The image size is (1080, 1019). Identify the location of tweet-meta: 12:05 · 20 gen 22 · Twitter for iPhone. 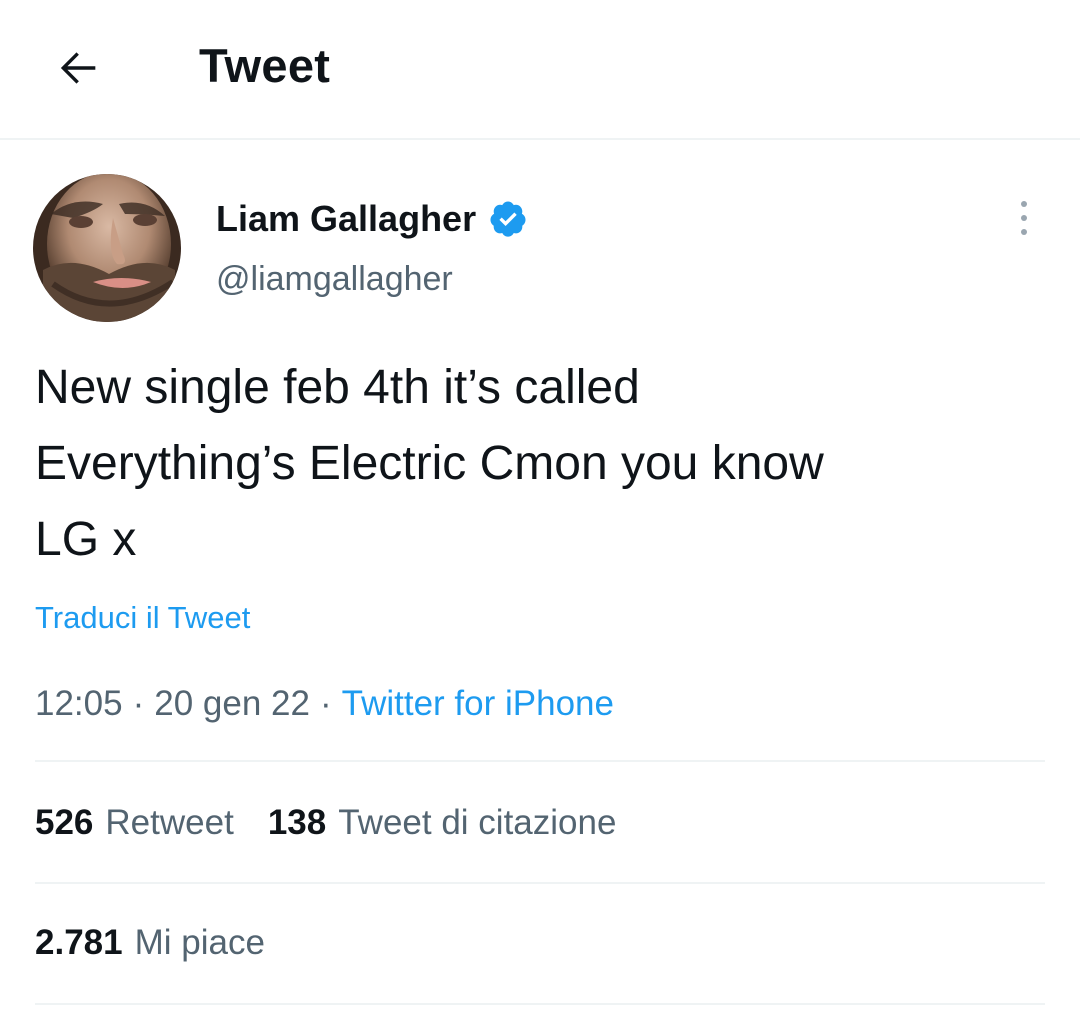
(324, 704).